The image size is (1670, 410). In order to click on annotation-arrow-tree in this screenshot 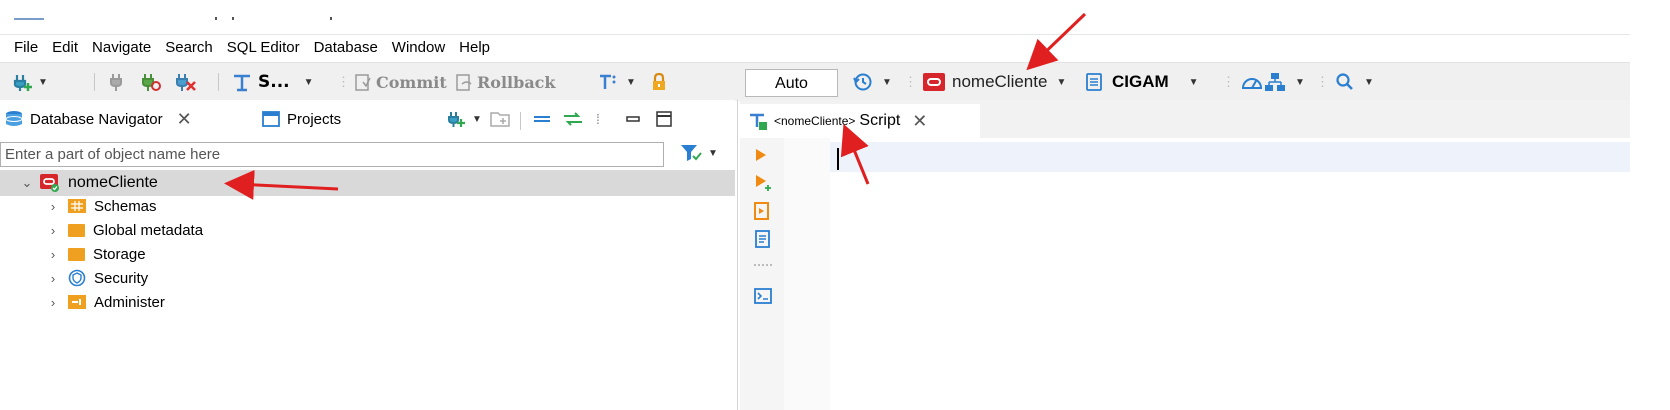, I will do `click(281, 184)`.